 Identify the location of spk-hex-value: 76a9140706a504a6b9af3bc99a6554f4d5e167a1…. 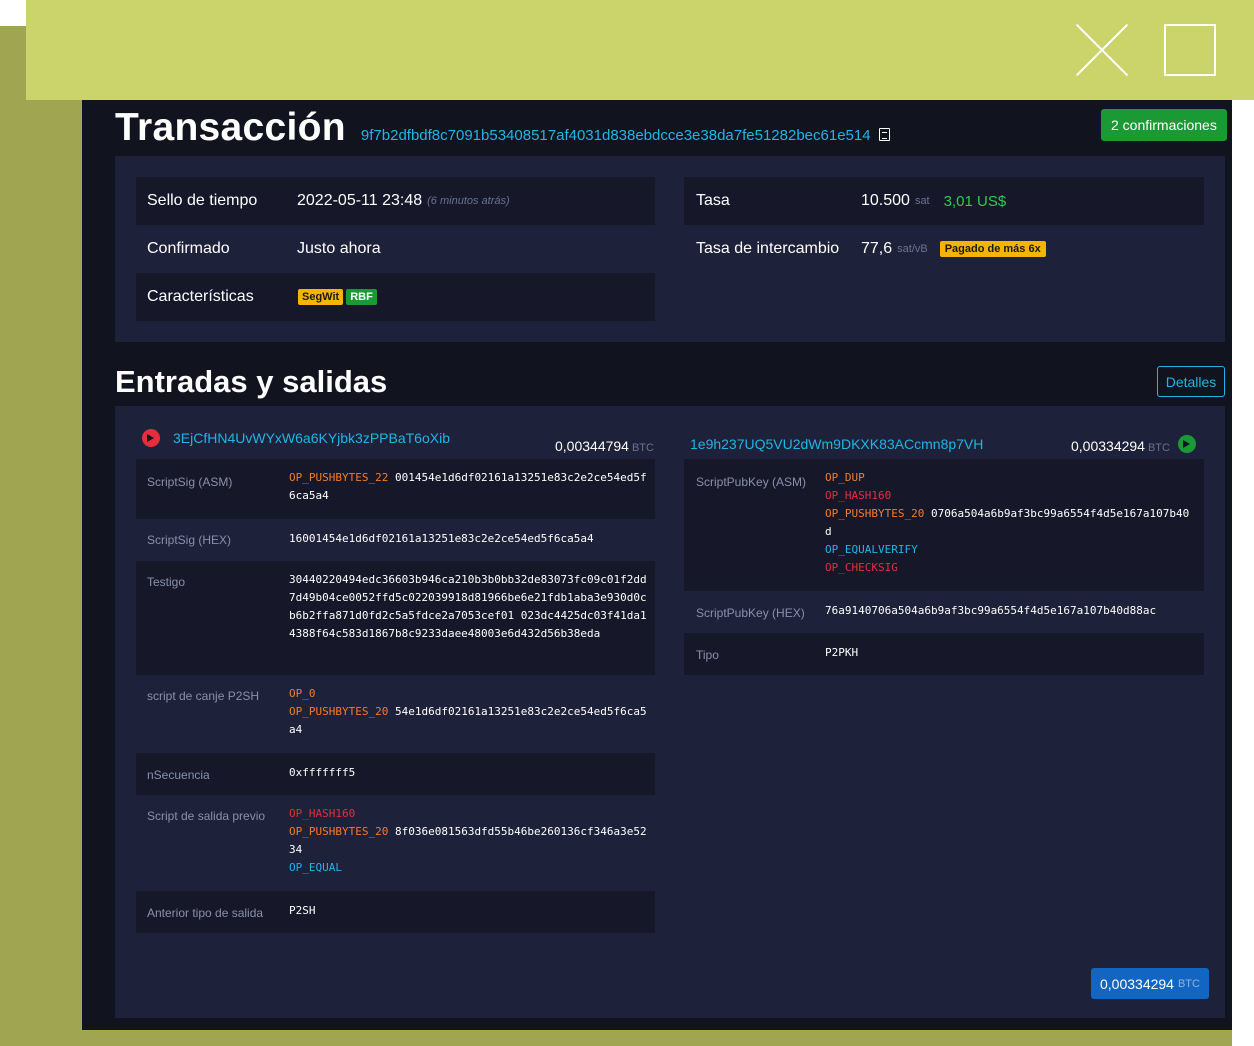
(991, 610).